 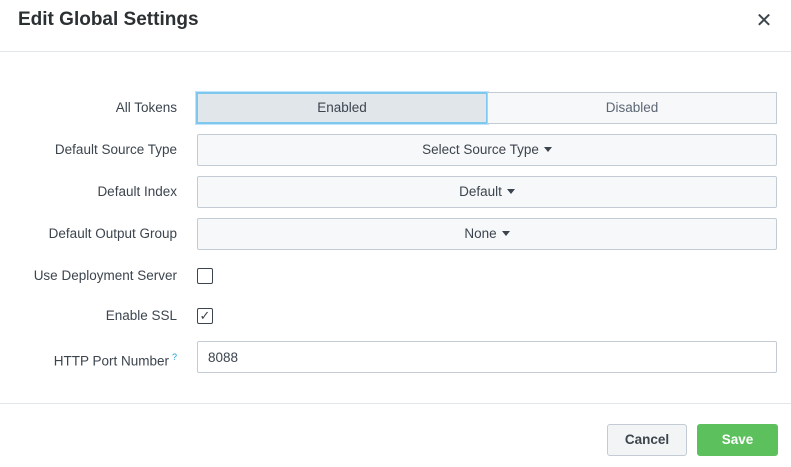 What do you see at coordinates (112, 233) in the screenshot?
I see `default-output-group-label: Default Output Group` at bounding box center [112, 233].